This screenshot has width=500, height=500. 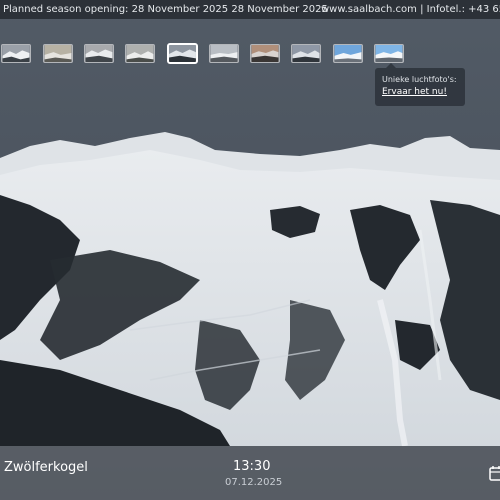 I want to click on capture-date: 07.12.2025, so click(x=254, y=482).